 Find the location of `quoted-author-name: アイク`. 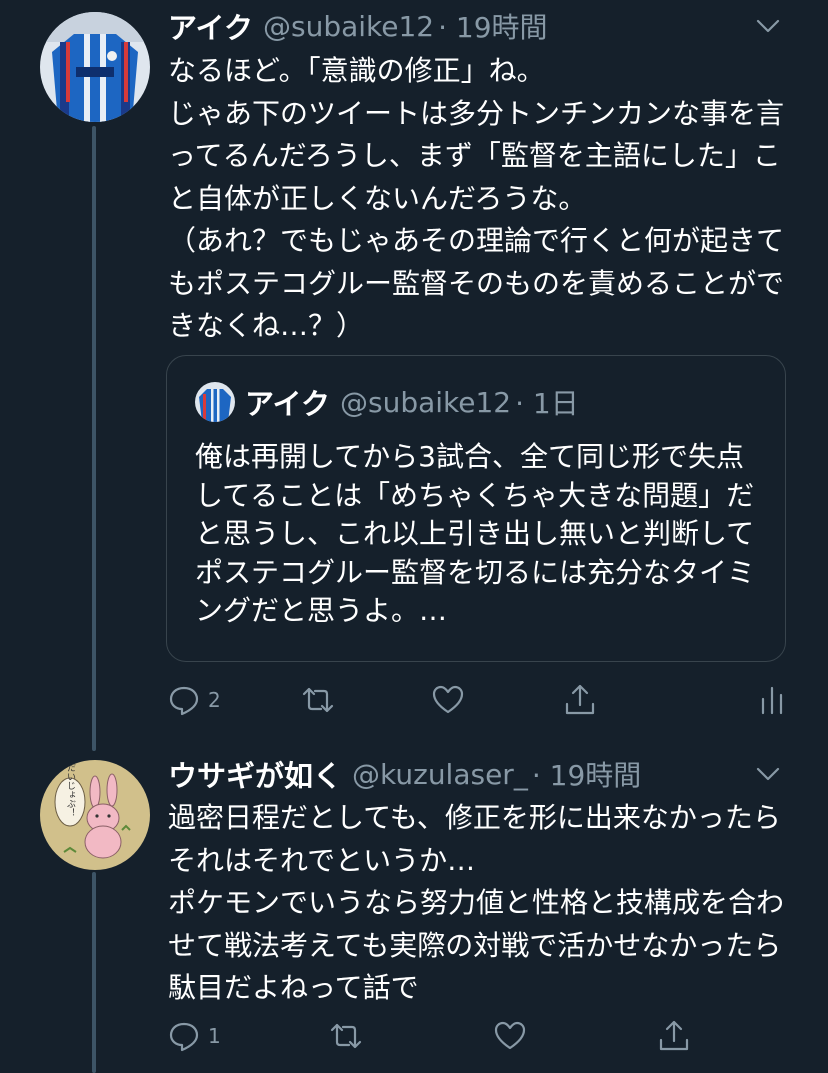

quoted-author-name: アイク is located at coordinates (287, 404).